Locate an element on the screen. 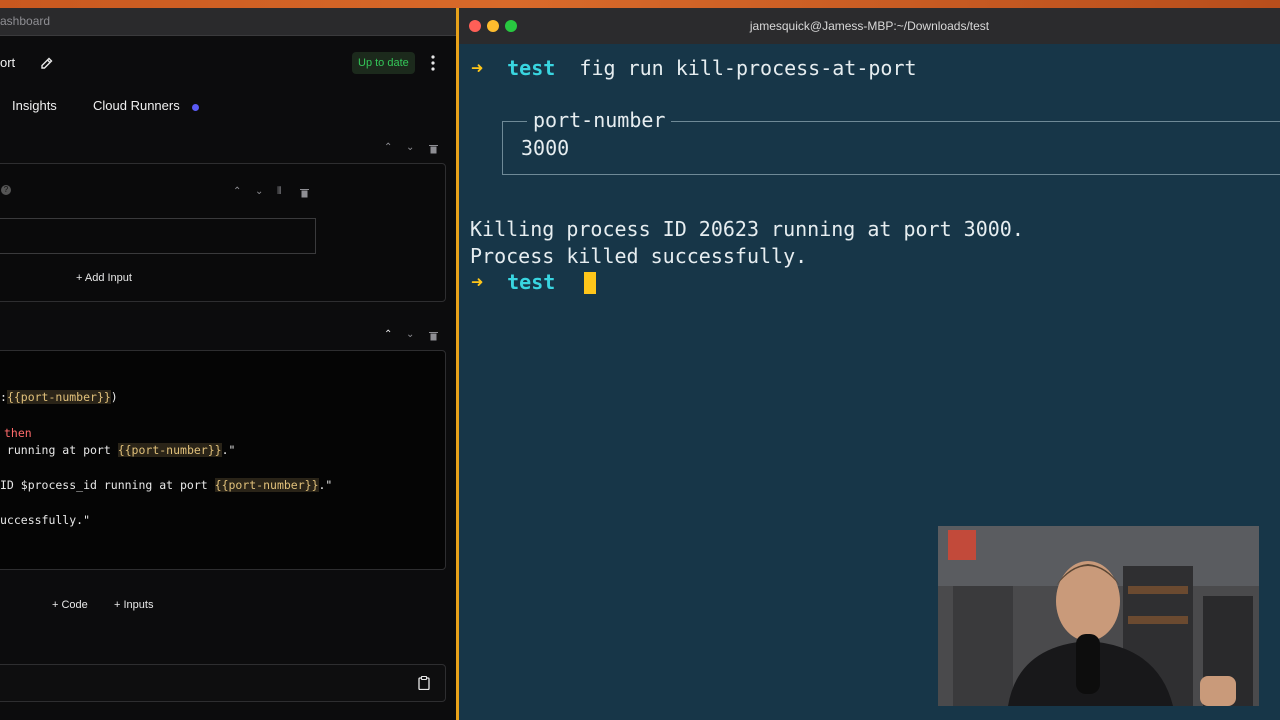 The image size is (1280, 720). menu-bar is located at coordinates (640, 4).